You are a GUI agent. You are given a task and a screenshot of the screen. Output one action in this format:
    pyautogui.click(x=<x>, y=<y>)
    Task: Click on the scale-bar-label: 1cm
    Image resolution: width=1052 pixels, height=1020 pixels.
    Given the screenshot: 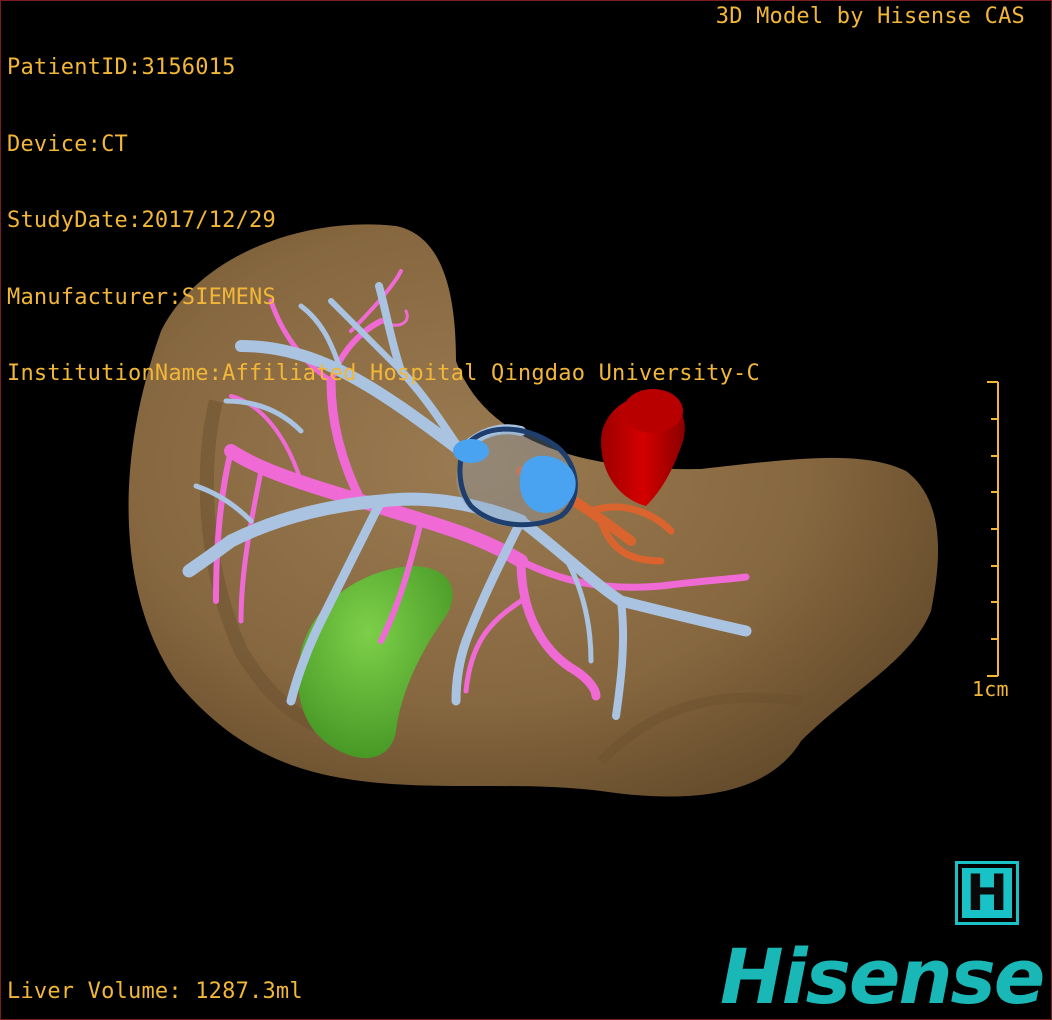 What is the action you would take?
    pyautogui.click(x=990, y=689)
    